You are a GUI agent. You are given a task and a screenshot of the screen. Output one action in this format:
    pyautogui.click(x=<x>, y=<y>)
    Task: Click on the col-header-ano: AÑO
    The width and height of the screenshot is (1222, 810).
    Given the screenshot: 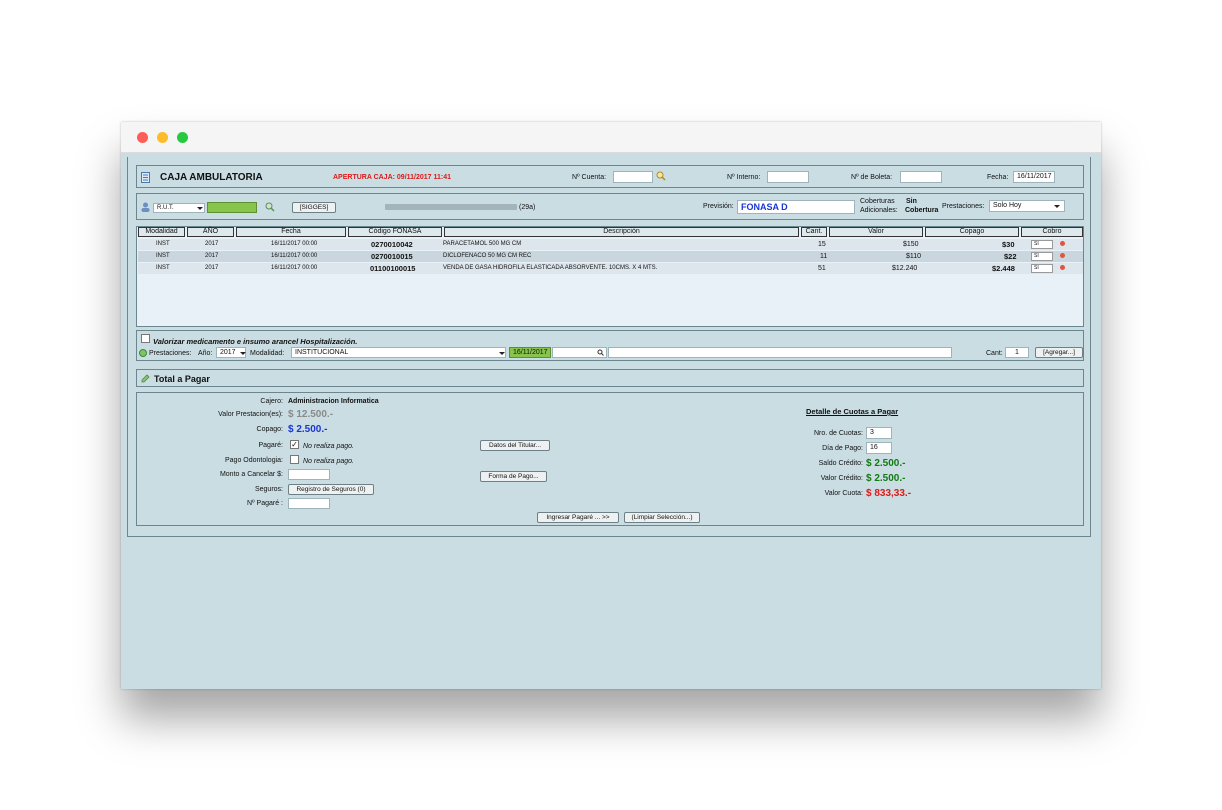 What is the action you would take?
    pyautogui.click(x=210, y=232)
    